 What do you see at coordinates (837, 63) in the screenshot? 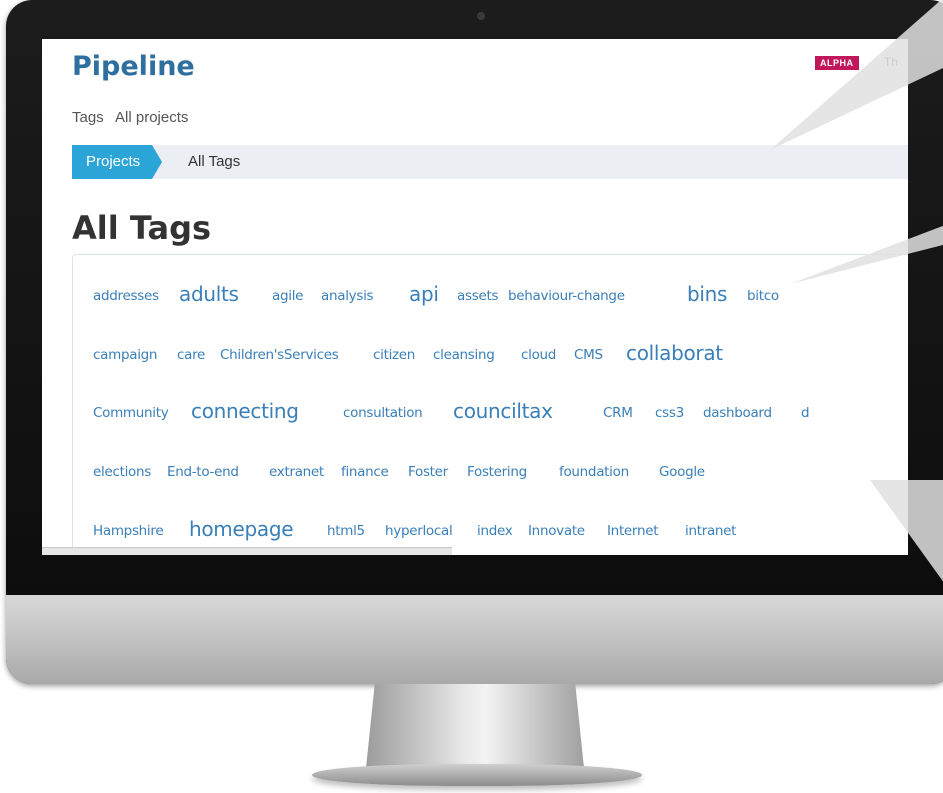
I see `alpha-badge: ALPHA` at bounding box center [837, 63].